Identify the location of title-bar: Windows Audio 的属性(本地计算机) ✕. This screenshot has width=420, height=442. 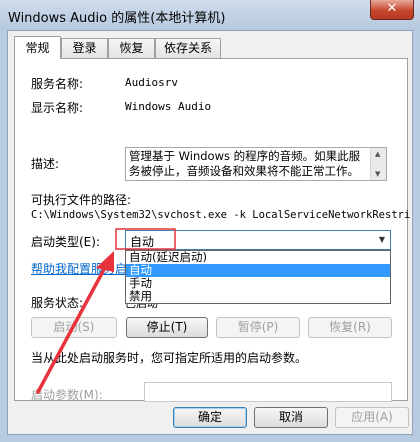
(210, 15).